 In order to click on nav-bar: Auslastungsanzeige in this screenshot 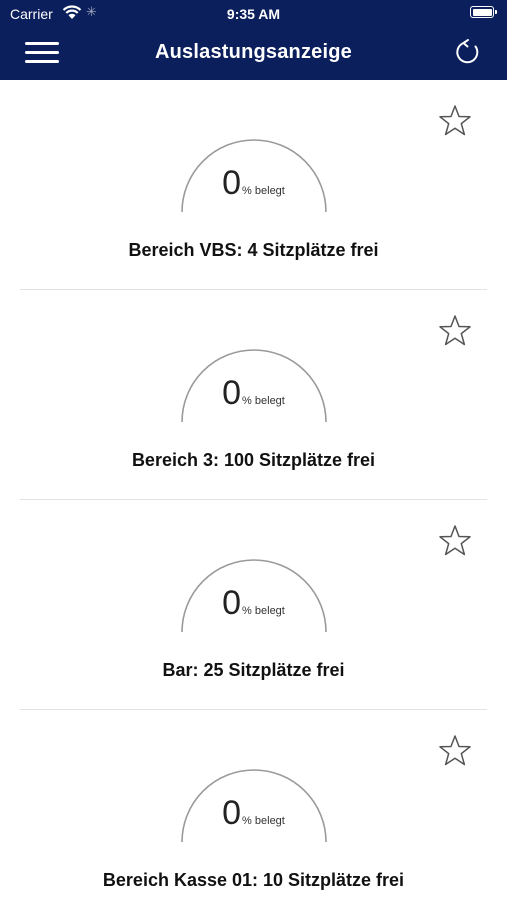, I will do `click(253, 54)`.